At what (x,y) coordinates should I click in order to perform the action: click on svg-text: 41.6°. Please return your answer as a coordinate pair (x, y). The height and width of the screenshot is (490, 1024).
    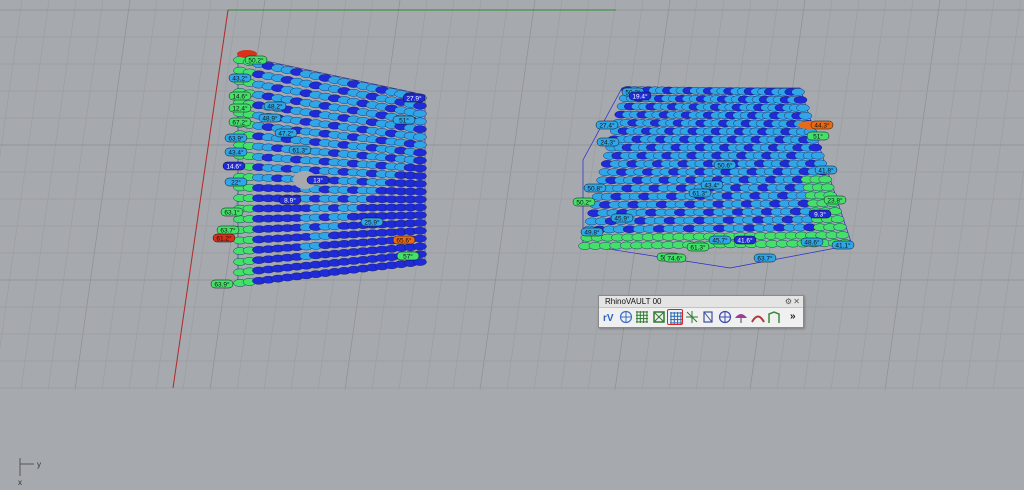
    Looking at the image, I should click on (745, 241).